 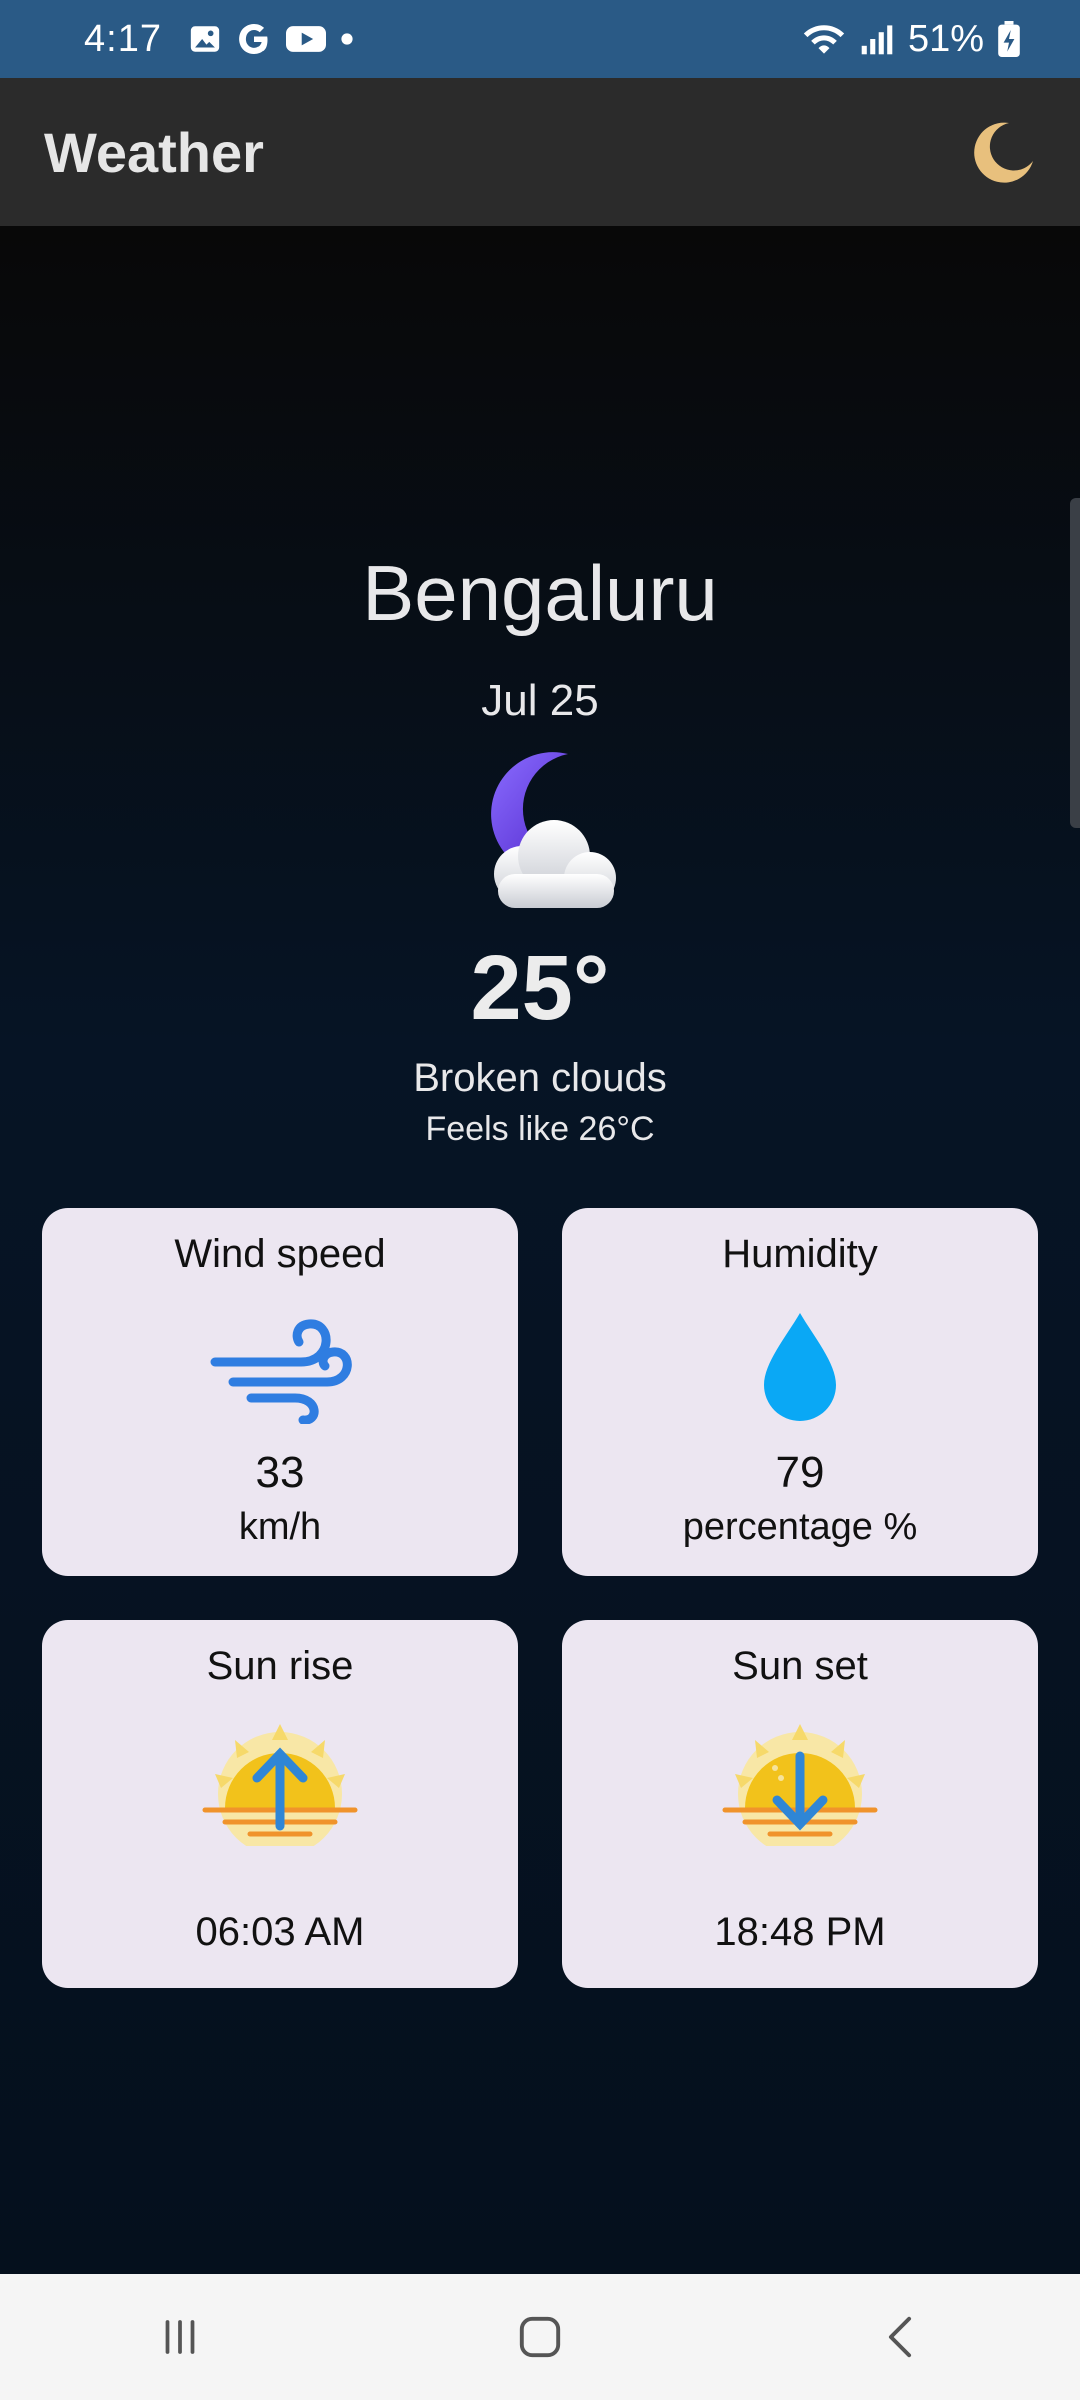 I want to click on wind-speed-card: Wind speed 33 km/h, so click(x=280, y=1392).